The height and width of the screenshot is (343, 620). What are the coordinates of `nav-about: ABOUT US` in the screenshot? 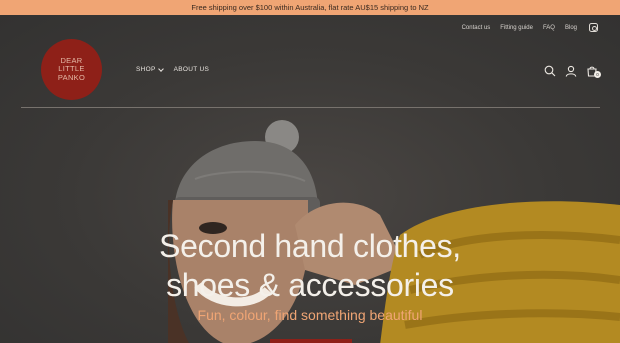 It's located at (192, 69).